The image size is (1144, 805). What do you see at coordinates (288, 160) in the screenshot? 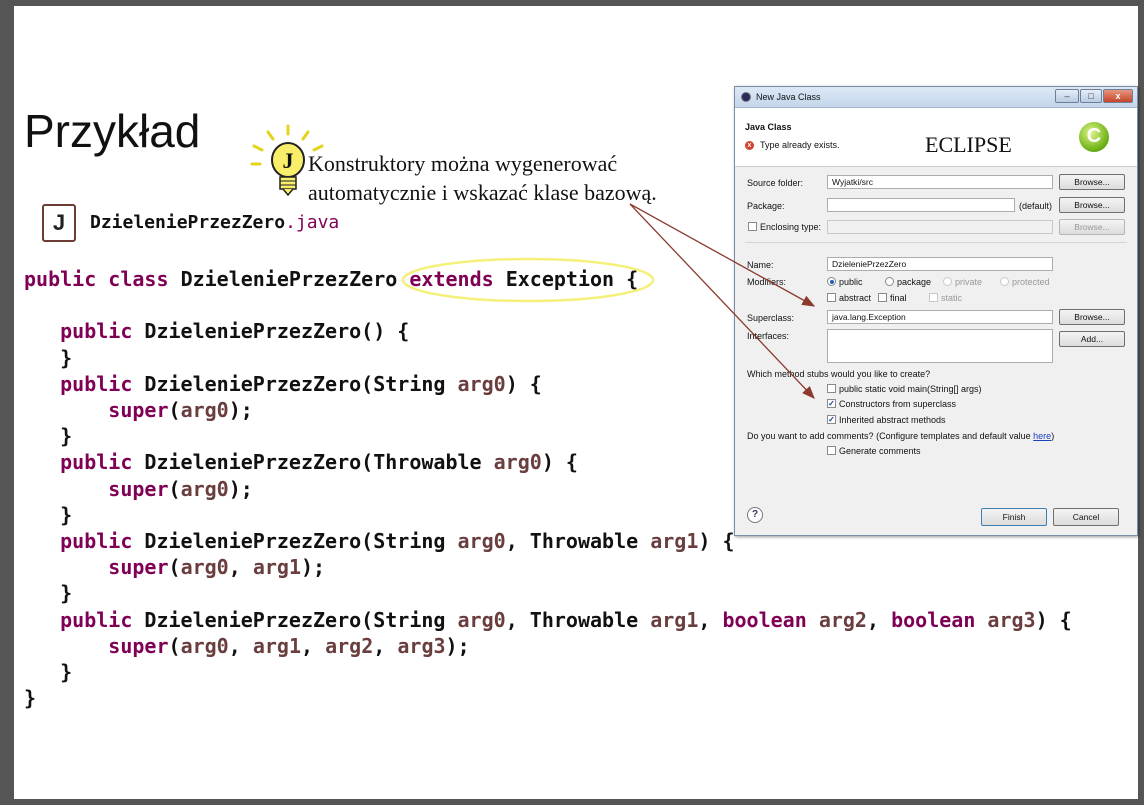
I see `svg-text: J` at bounding box center [288, 160].